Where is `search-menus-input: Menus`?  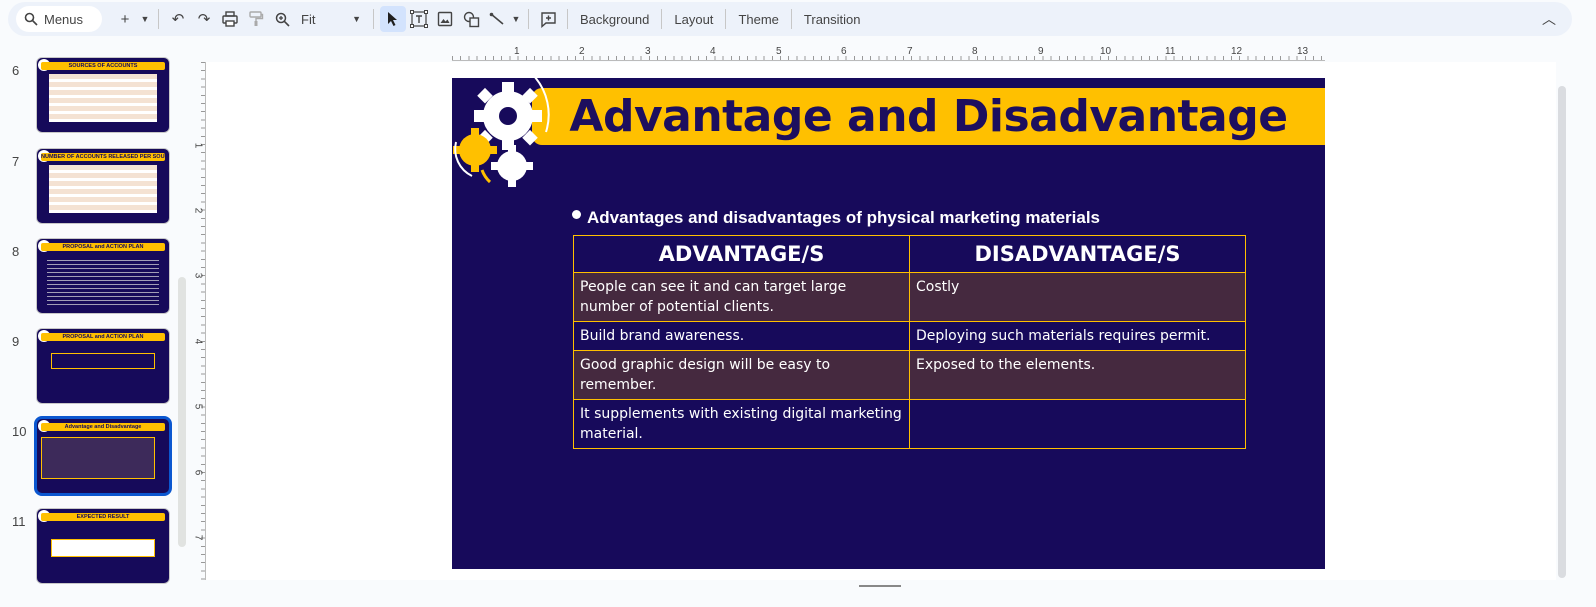
search-menus-input: Menus is located at coordinates (59, 19).